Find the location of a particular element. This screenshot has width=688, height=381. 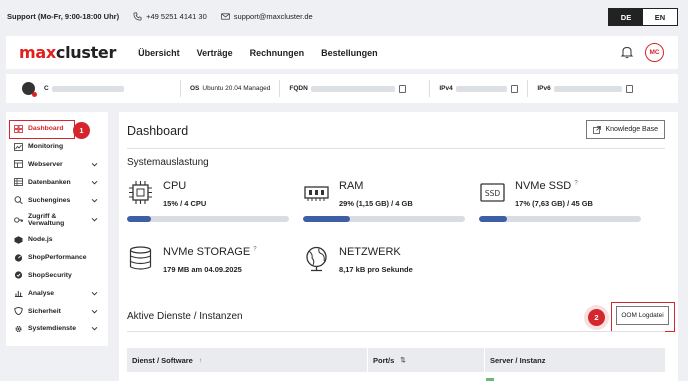

phone-icon is located at coordinates (137, 16).